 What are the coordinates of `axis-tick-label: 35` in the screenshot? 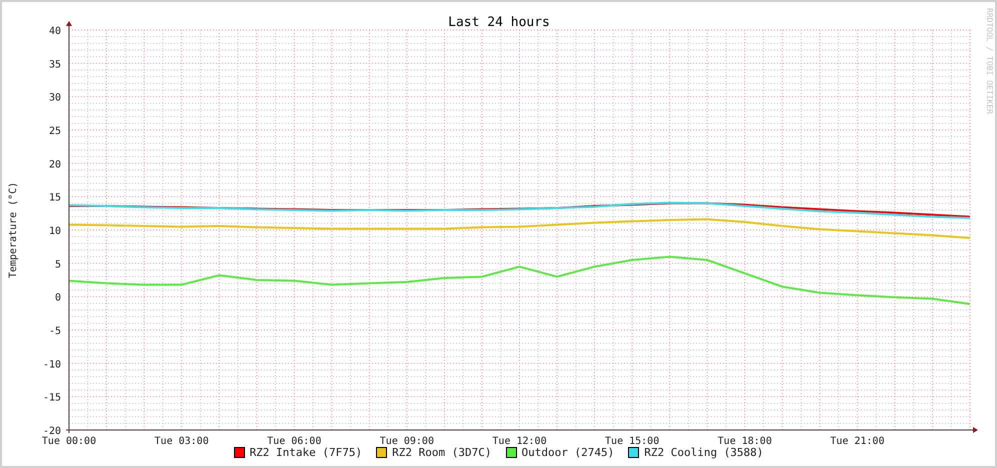 It's located at (54, 64).